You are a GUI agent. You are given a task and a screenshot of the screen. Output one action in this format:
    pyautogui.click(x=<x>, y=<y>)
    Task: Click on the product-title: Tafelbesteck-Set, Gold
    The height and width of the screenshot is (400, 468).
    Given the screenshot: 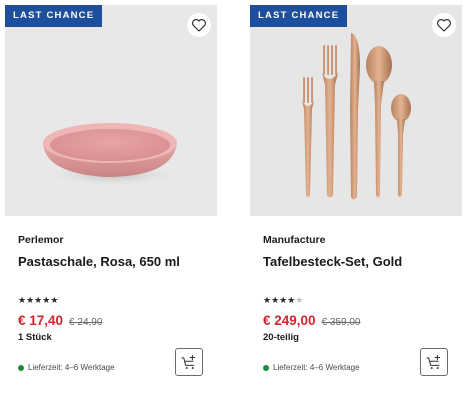 What is the action you would take?
    pyautogui.click(x=332, y=261)
    